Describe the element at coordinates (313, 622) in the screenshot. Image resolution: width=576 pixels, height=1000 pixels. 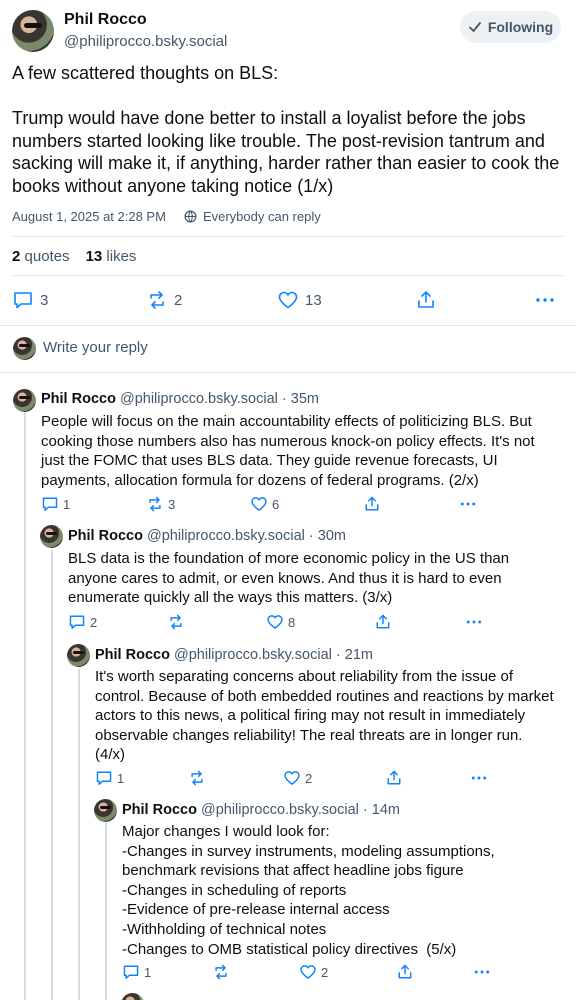
I see `reply-action-bar: 2 8` at that location.